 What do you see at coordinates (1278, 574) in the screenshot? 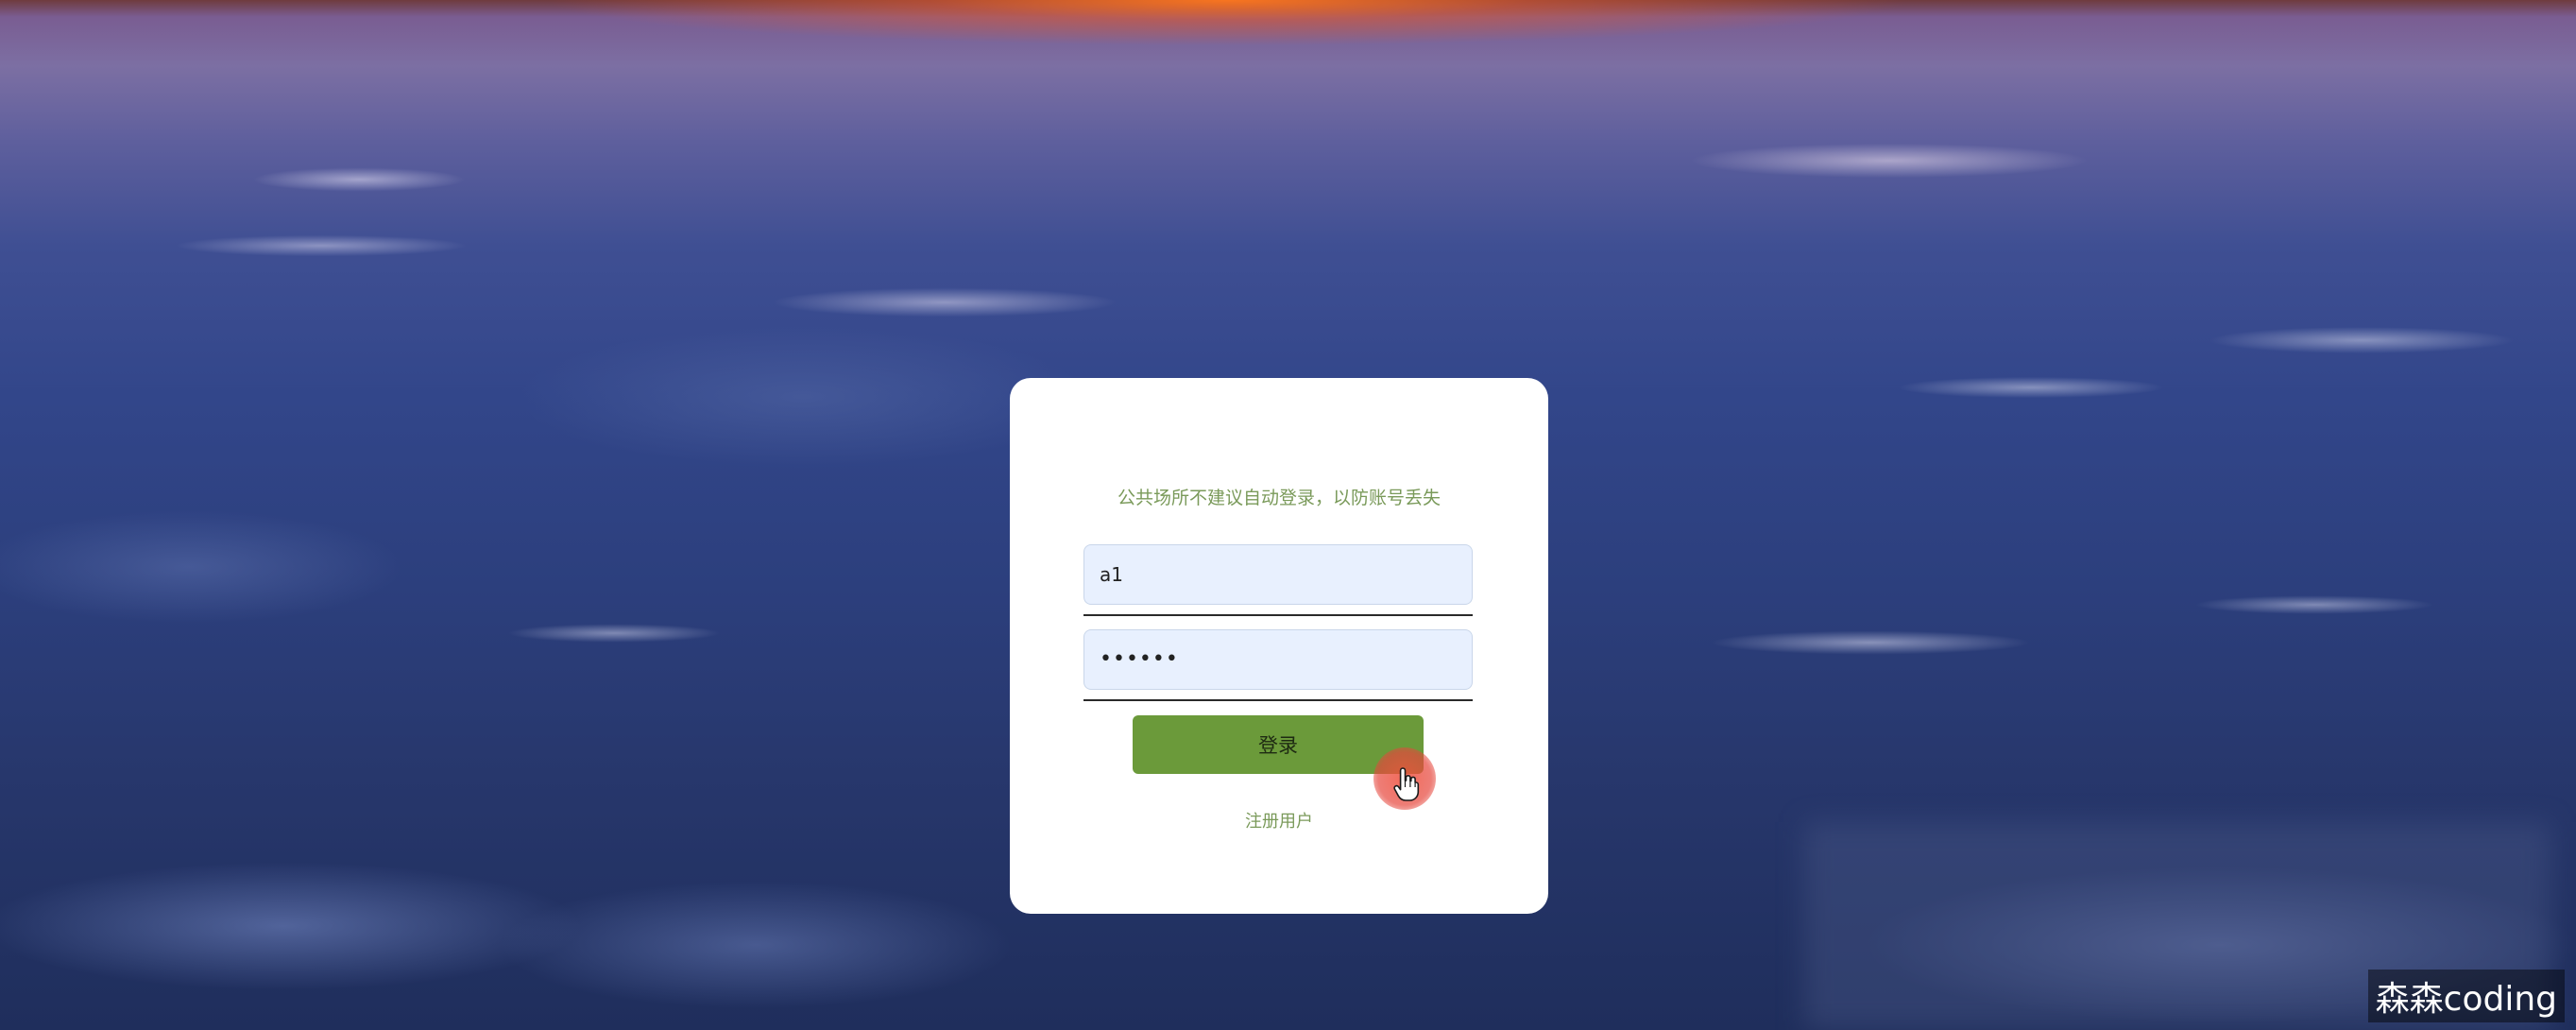
I see `username-input` at bounding box center [1278, 574].